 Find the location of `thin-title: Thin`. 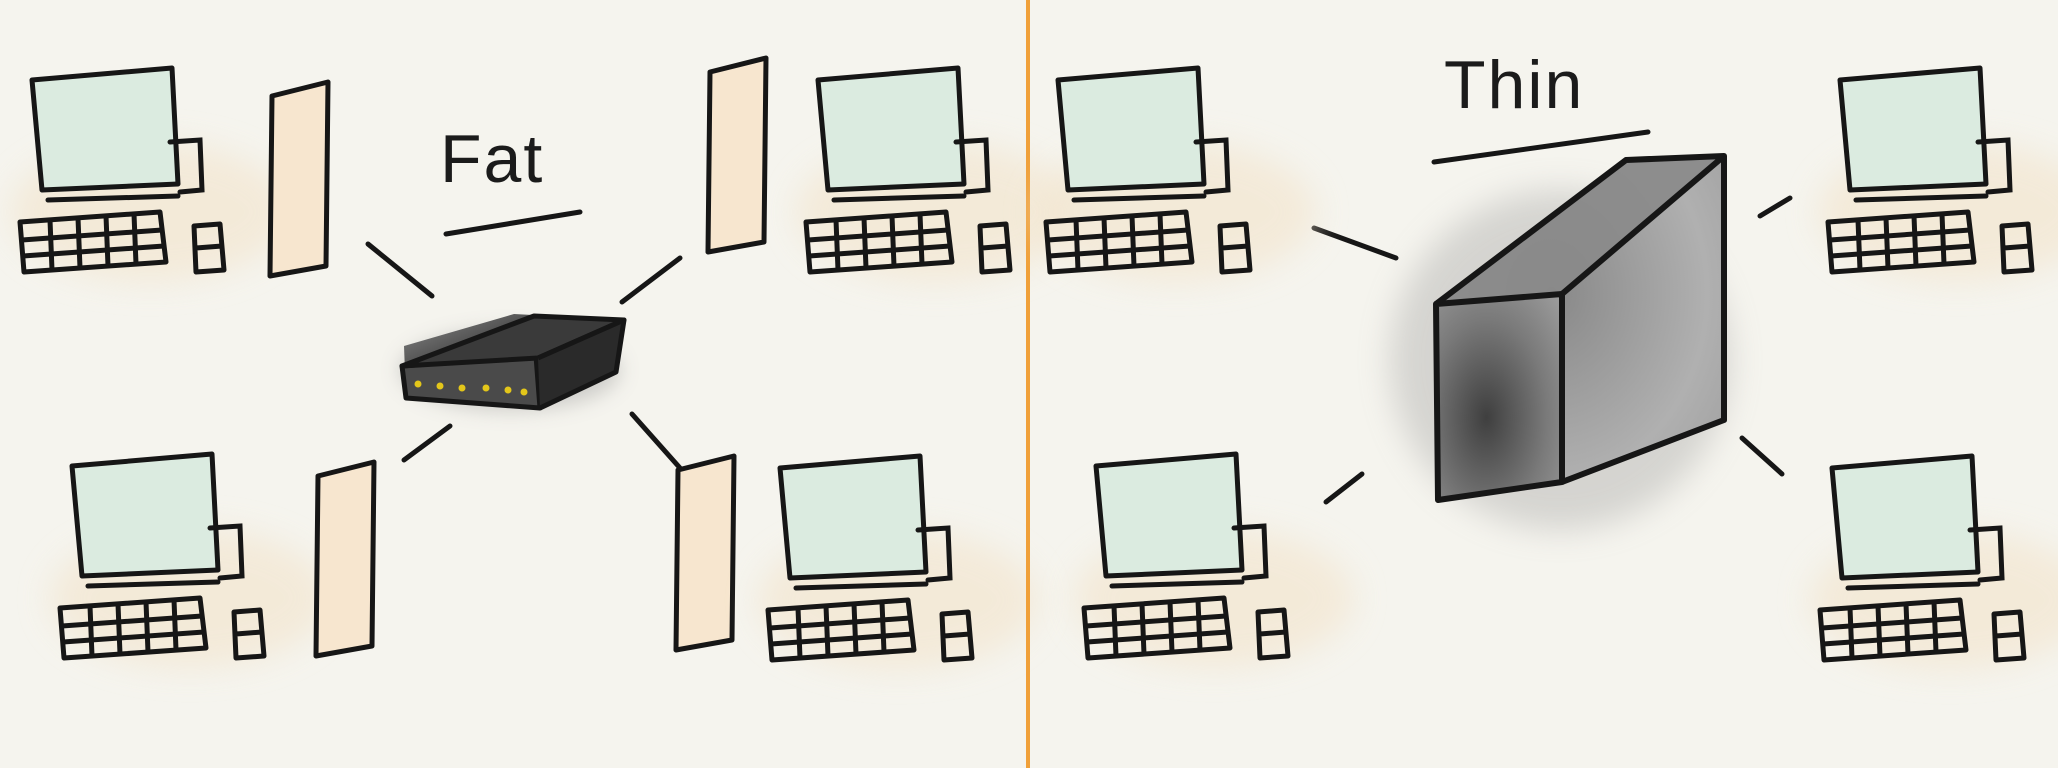

thin-title: Thin is located at coordinates (1514, 85).